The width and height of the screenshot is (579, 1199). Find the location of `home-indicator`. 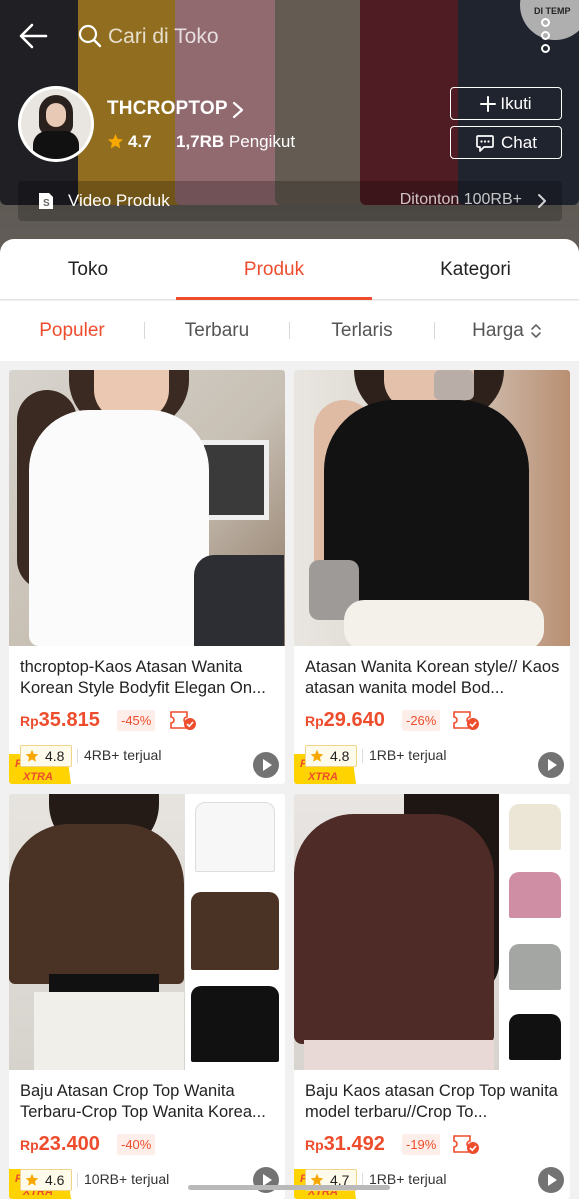

home-indicator is located at coordinates (289, 1187).